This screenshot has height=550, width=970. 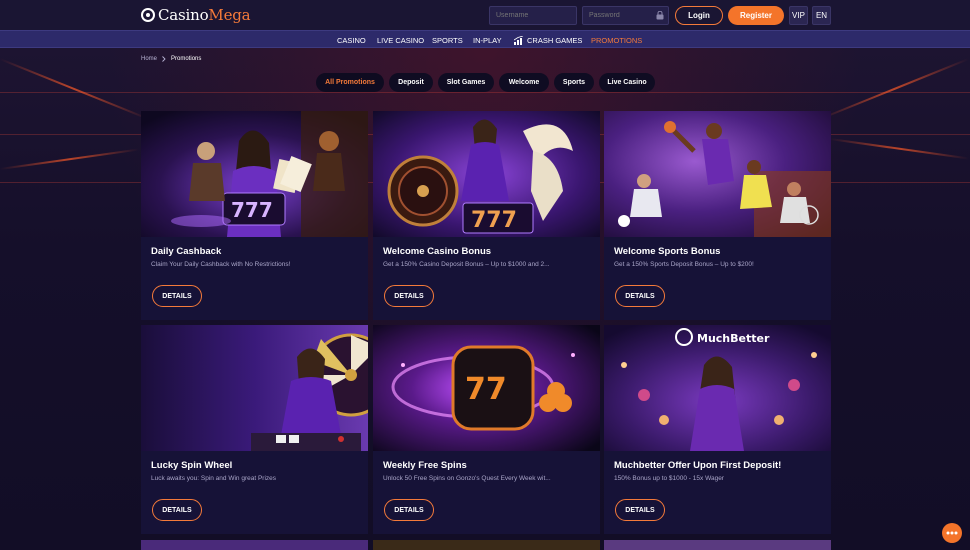 I want to click on weekly-free-spins-banner: 77, so click(x=486, y=388).